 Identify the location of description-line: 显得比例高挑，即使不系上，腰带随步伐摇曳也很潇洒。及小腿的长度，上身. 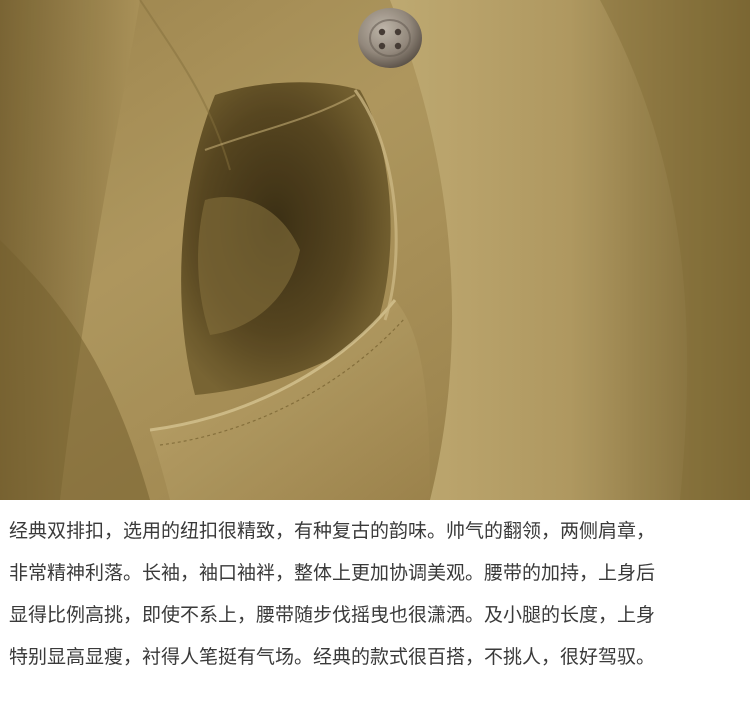
(332, 615).